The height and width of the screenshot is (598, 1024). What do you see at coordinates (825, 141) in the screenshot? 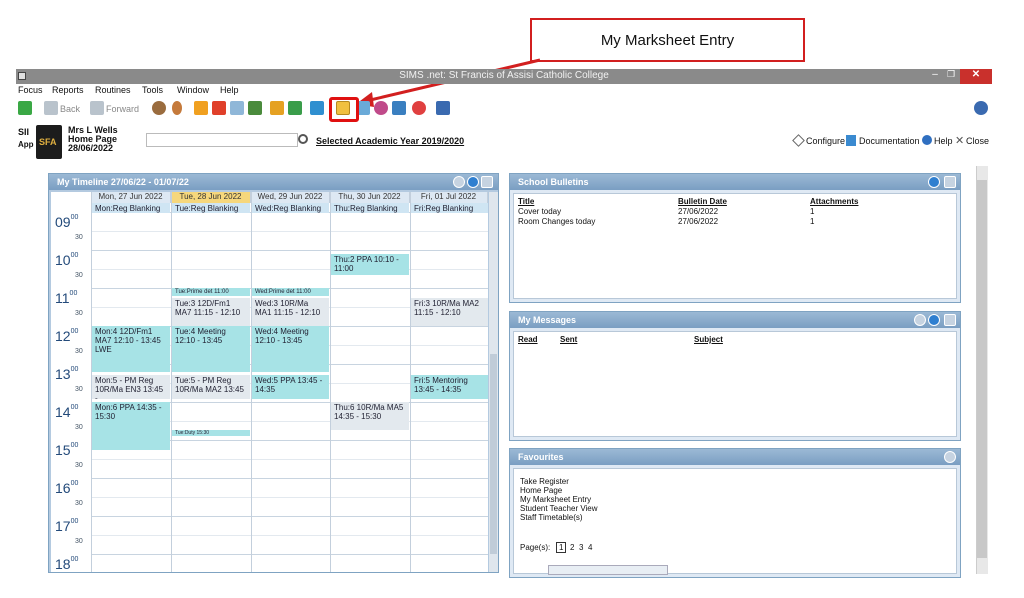
I see `configure-link: Configure` at bounding box center [825, 141].